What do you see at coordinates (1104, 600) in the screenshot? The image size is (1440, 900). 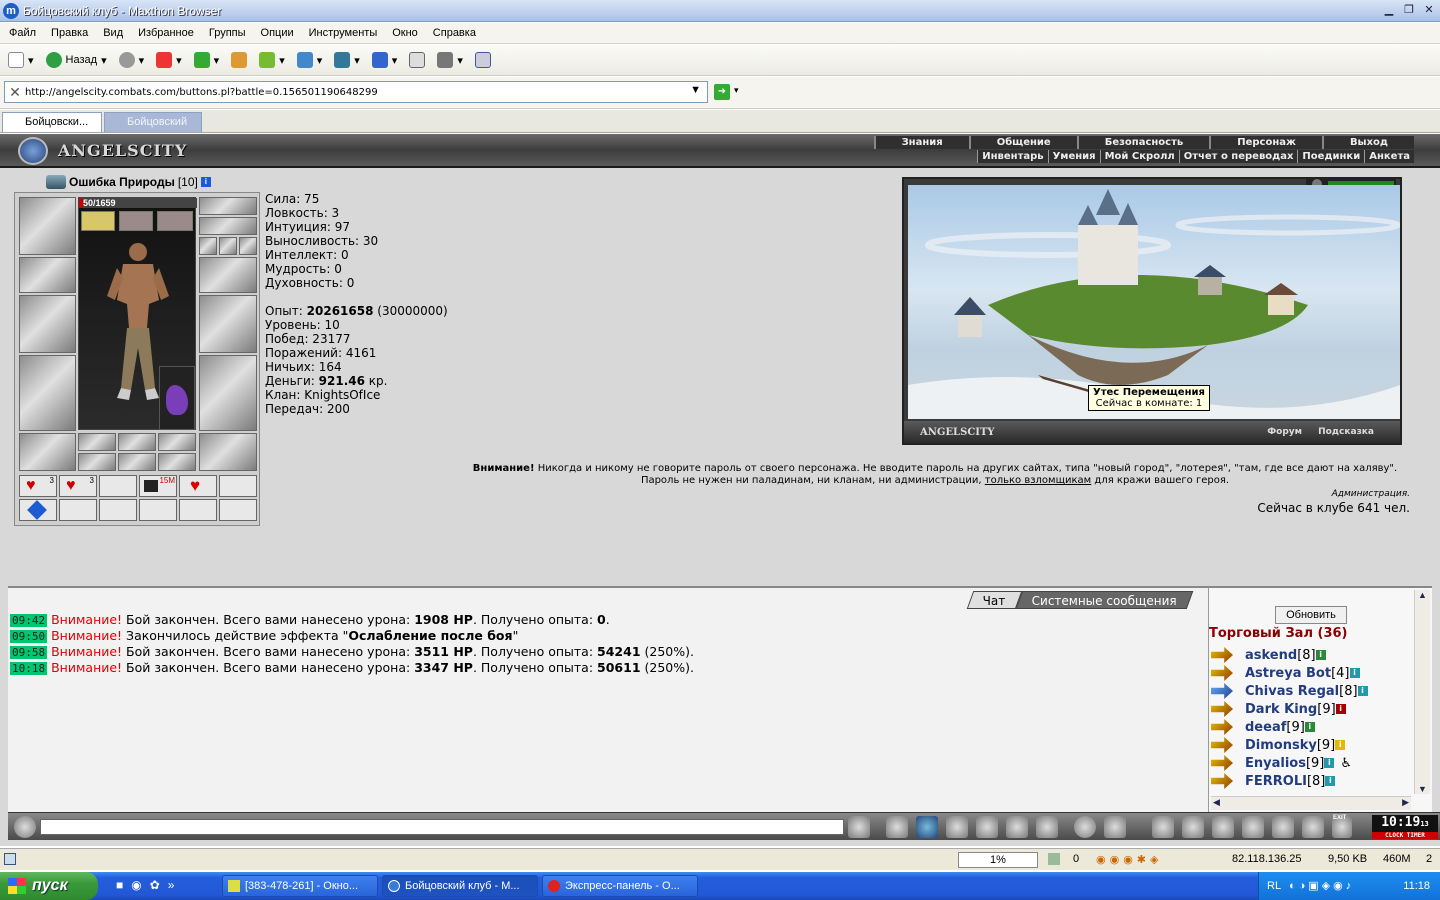 I see `tab-system-messages: Системные сообщения` at bounding box center [1104, 600].